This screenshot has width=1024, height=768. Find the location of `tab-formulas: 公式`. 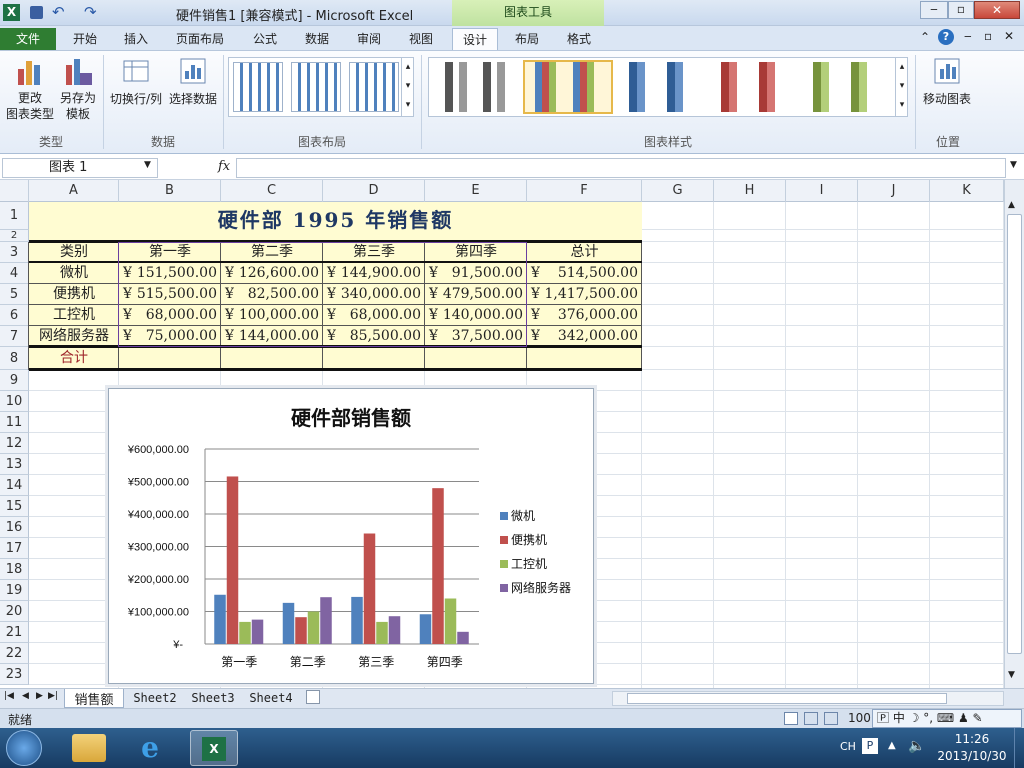

tab-formulas: 公式 is located at coordinates (265, 39).